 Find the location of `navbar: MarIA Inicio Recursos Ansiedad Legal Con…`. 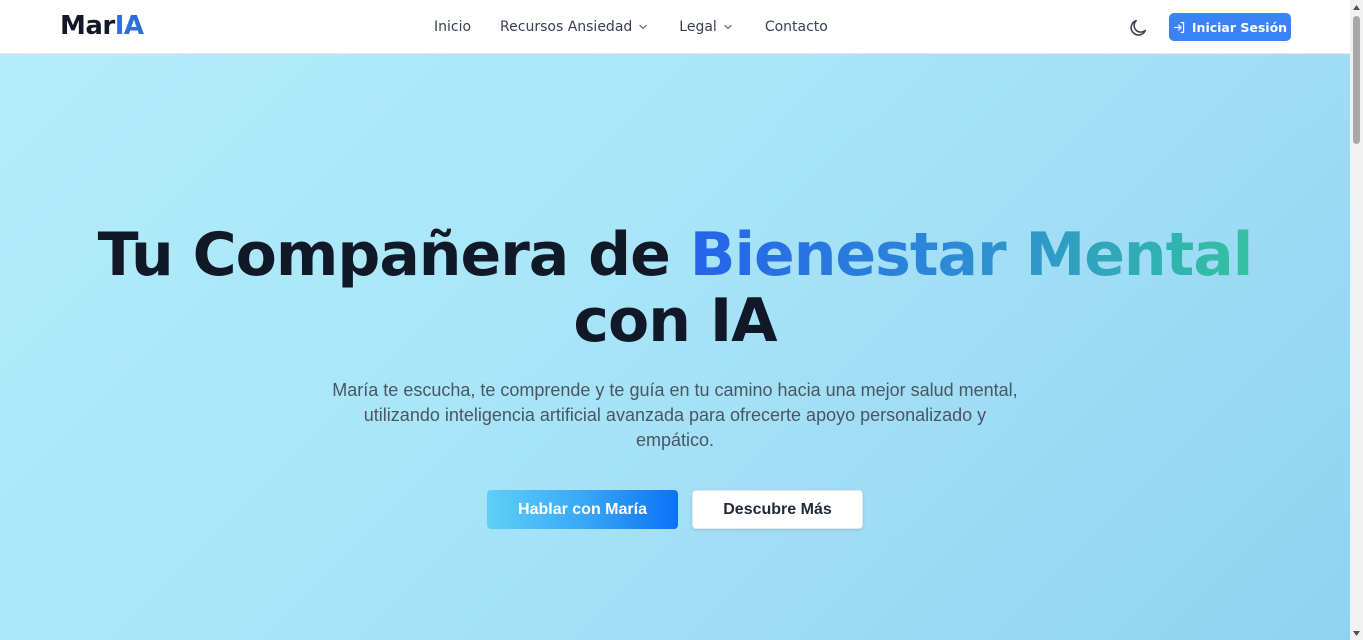

navbar: MarIA Inicio Recursos Ansiedad Legal Con… is located at coordinates (675, 27).